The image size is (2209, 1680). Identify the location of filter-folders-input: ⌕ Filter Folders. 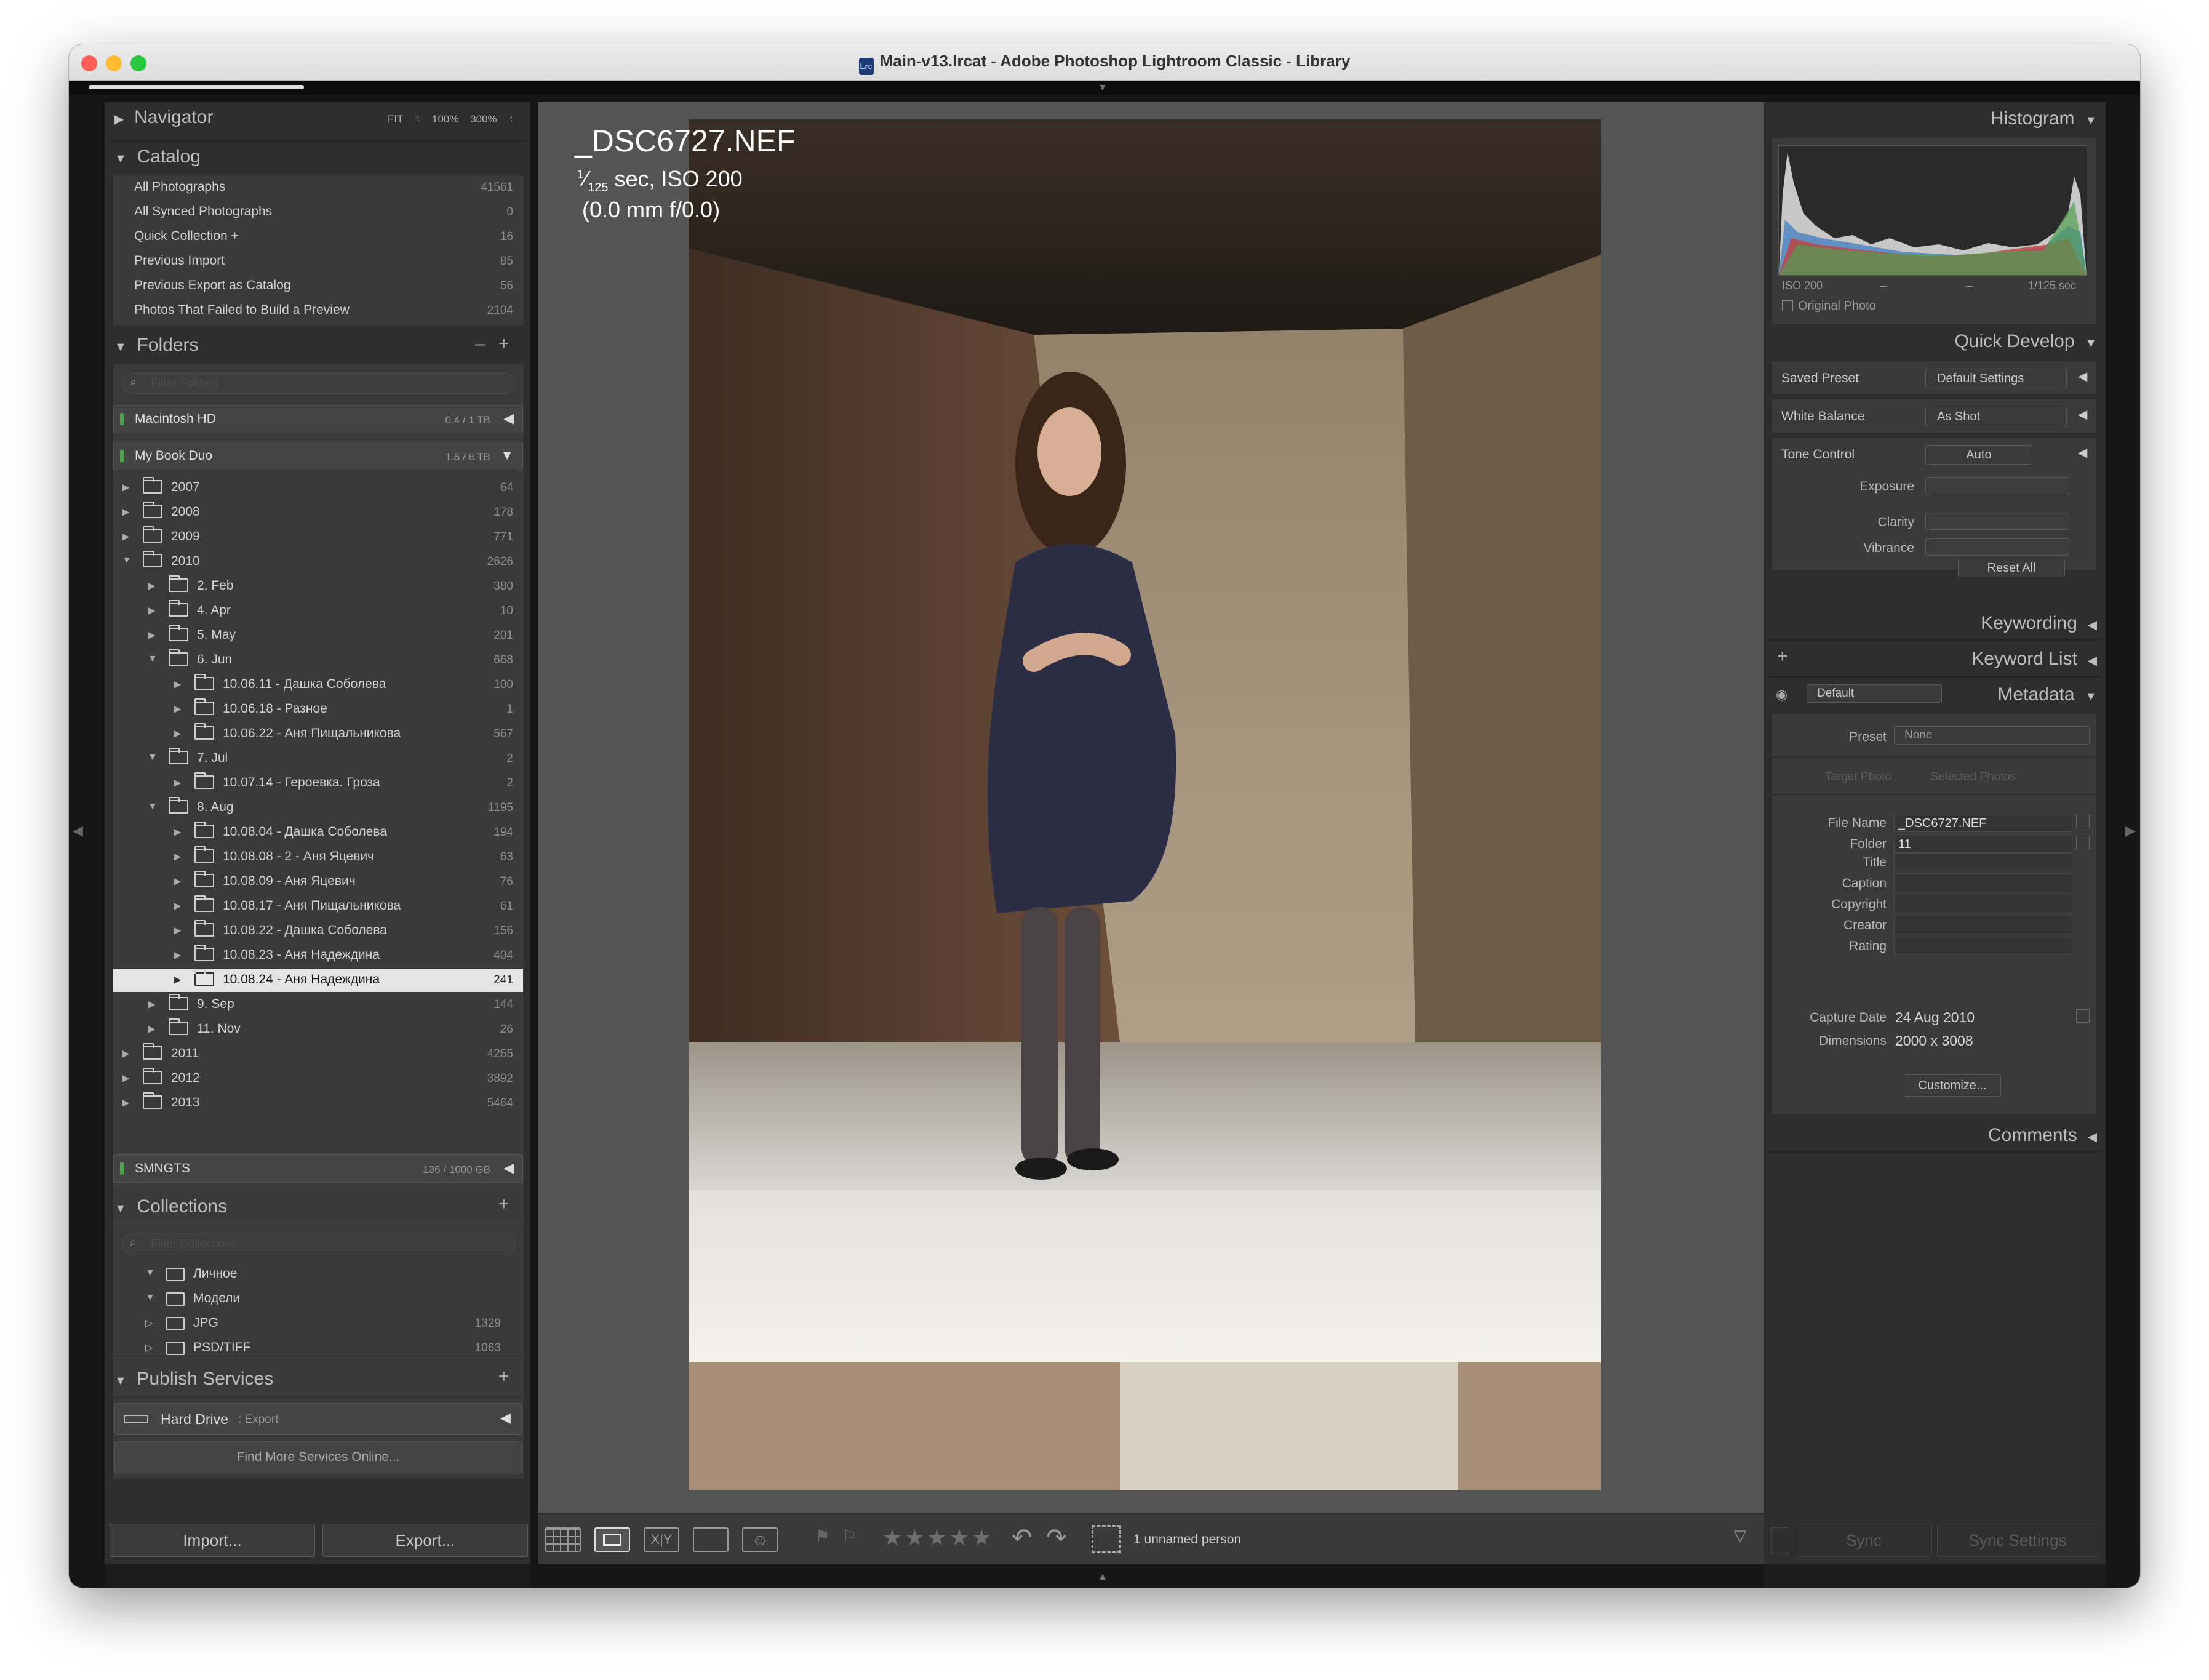
(319, 383).